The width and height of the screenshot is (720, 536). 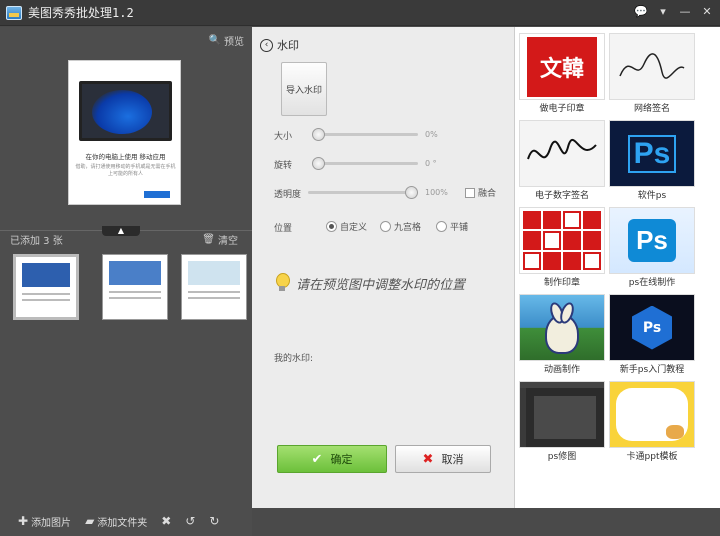 What do you see at coordinates (562, 281) in the screenshot?
I see `gallery-caption: 制作印章` at bounding box center [562, 281].